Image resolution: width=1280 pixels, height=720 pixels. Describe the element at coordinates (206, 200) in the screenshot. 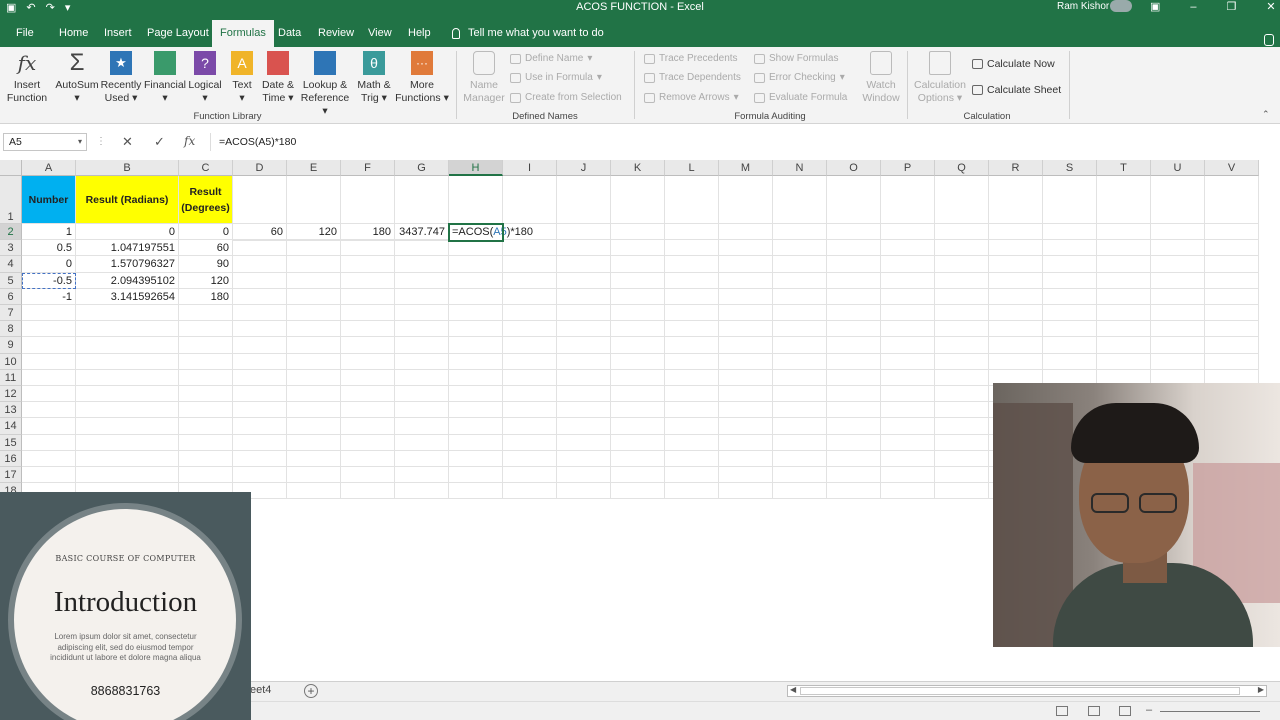

I see `cell-c1: Result (Degrees)` at that location.